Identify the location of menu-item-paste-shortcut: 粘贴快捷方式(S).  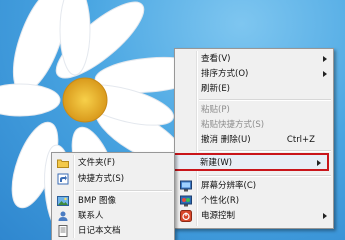
(254, 125).